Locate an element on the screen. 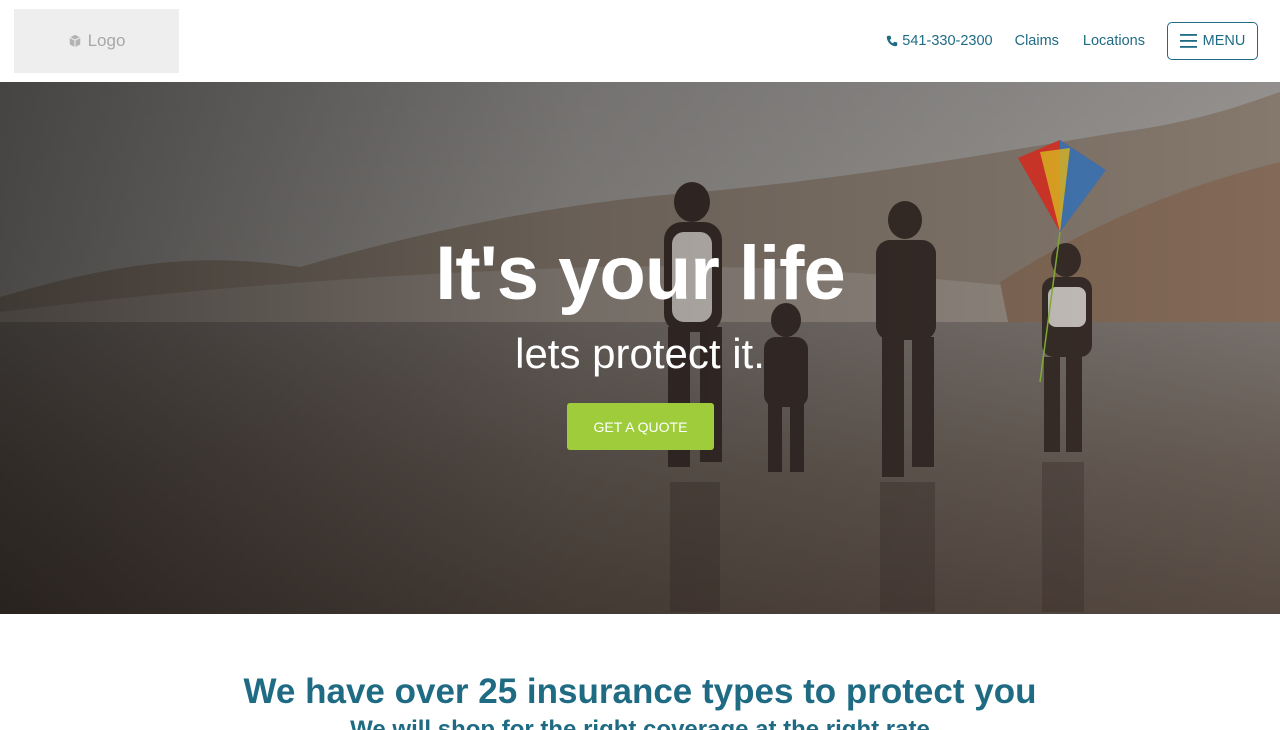 This screenshot has width=1280, height=730. menu-button: MENU is located at coordinates (1212, 41).